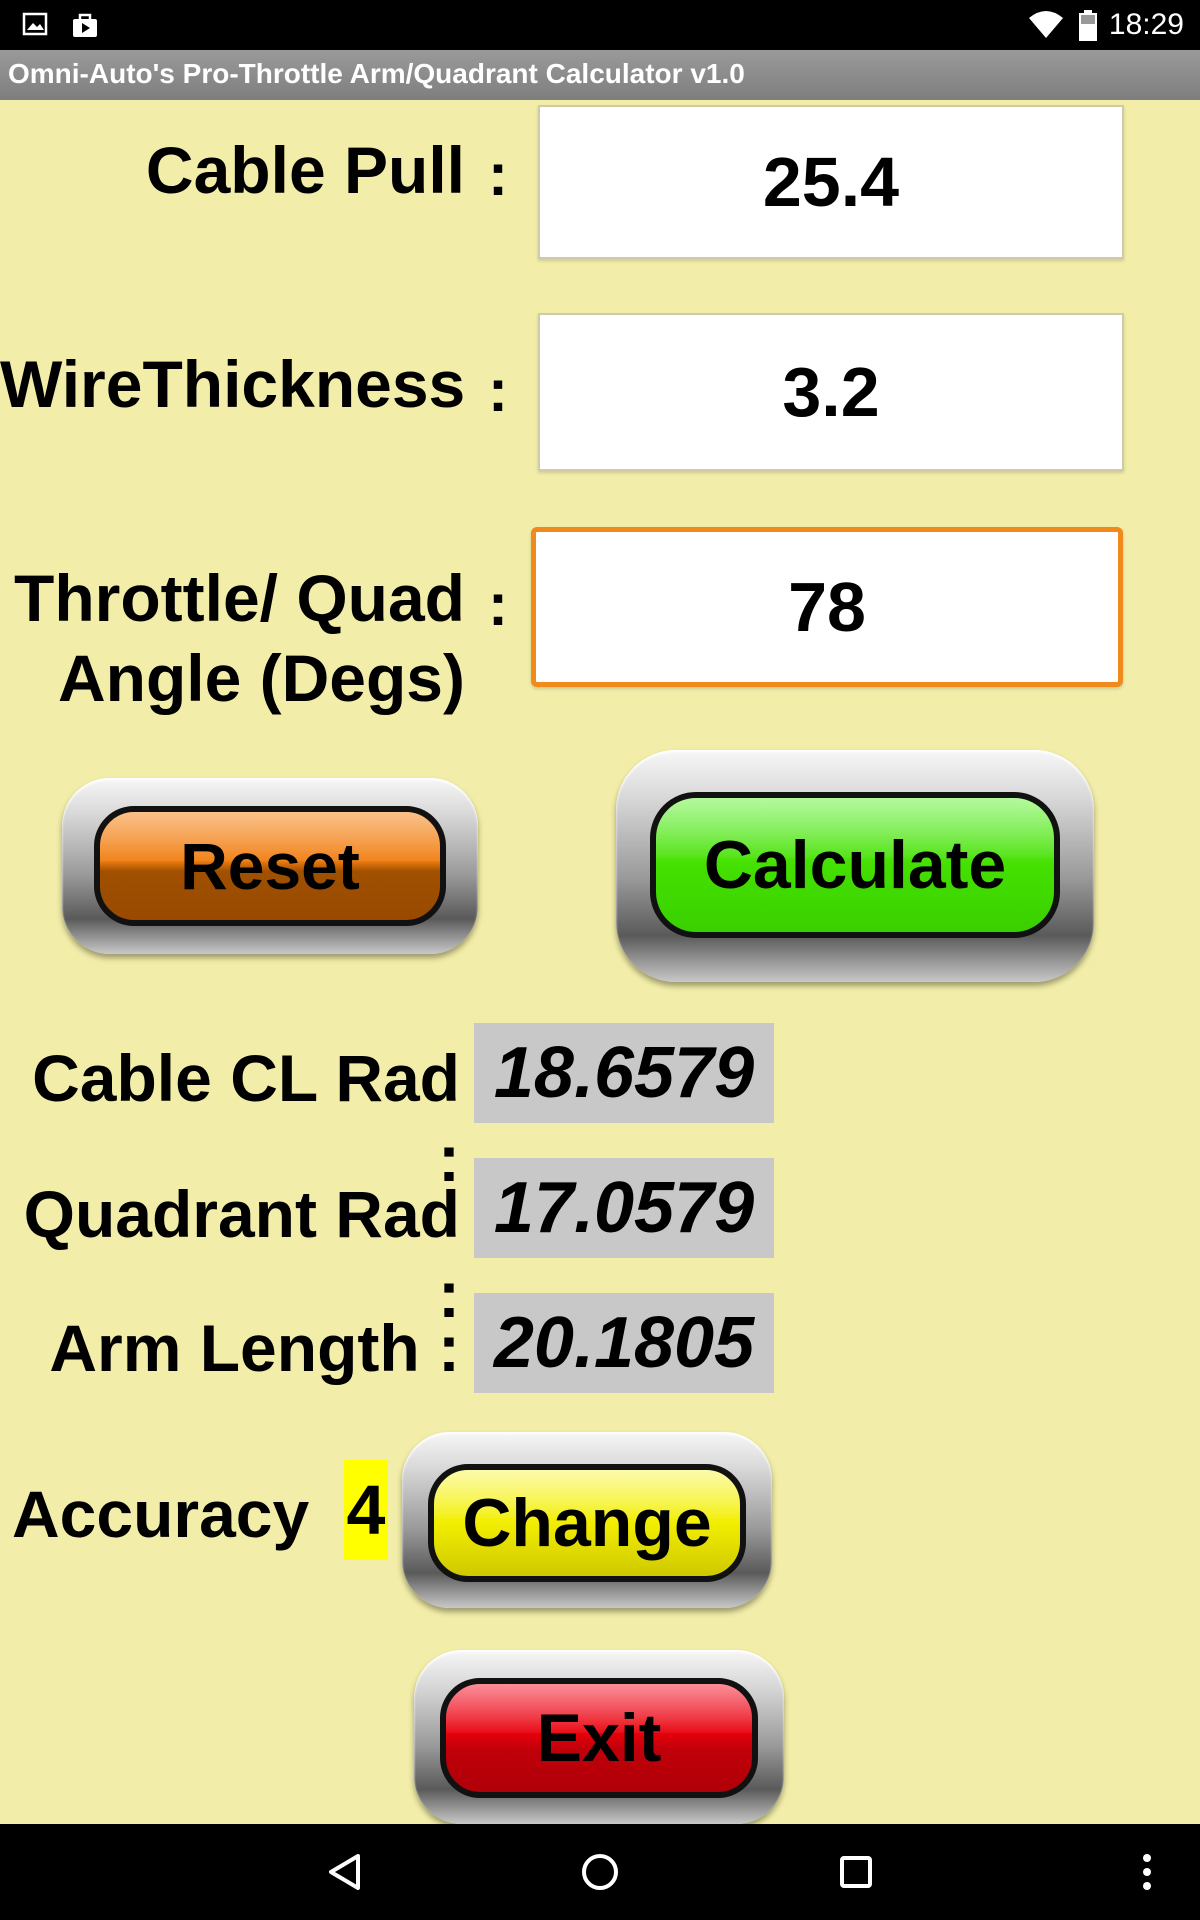  What do you see at coordinates (305, 170) in the screenshot?
I see `cable-pull-label: Cable Pull` at bounding box center [305, 170].